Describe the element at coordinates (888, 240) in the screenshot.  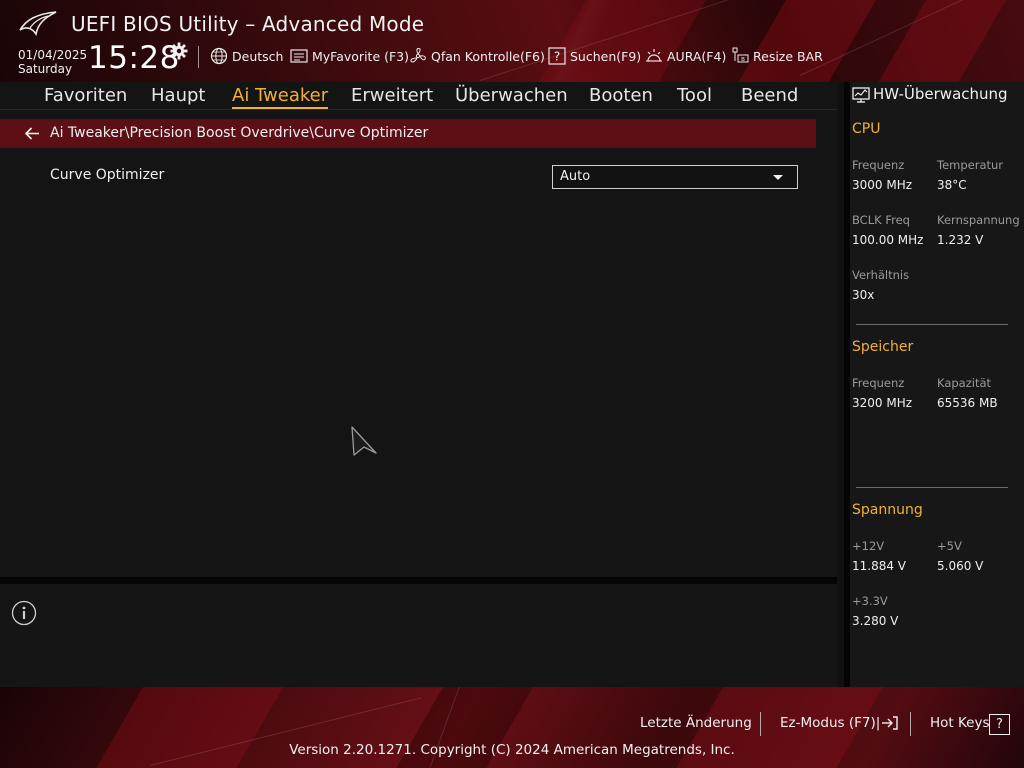
I see `bclk-value: 100.00 MHz` at that location.